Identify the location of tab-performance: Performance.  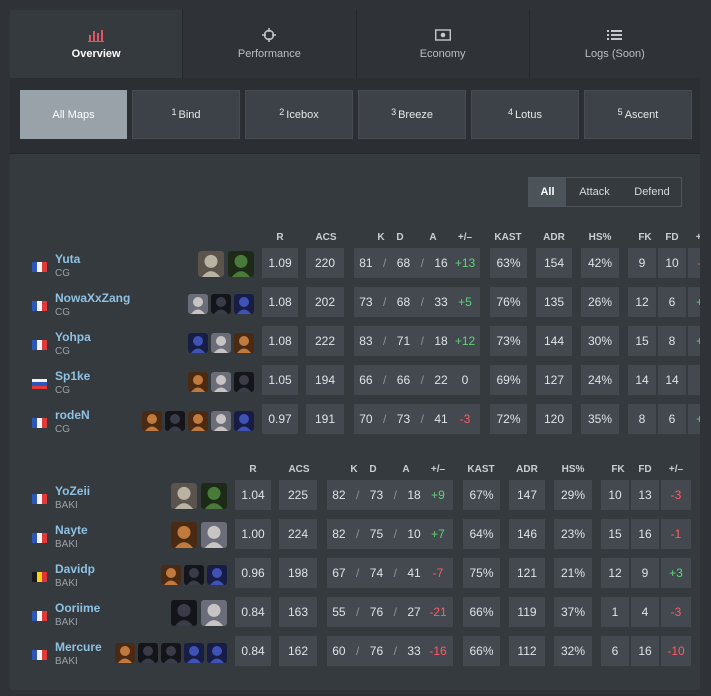
(270, 44).